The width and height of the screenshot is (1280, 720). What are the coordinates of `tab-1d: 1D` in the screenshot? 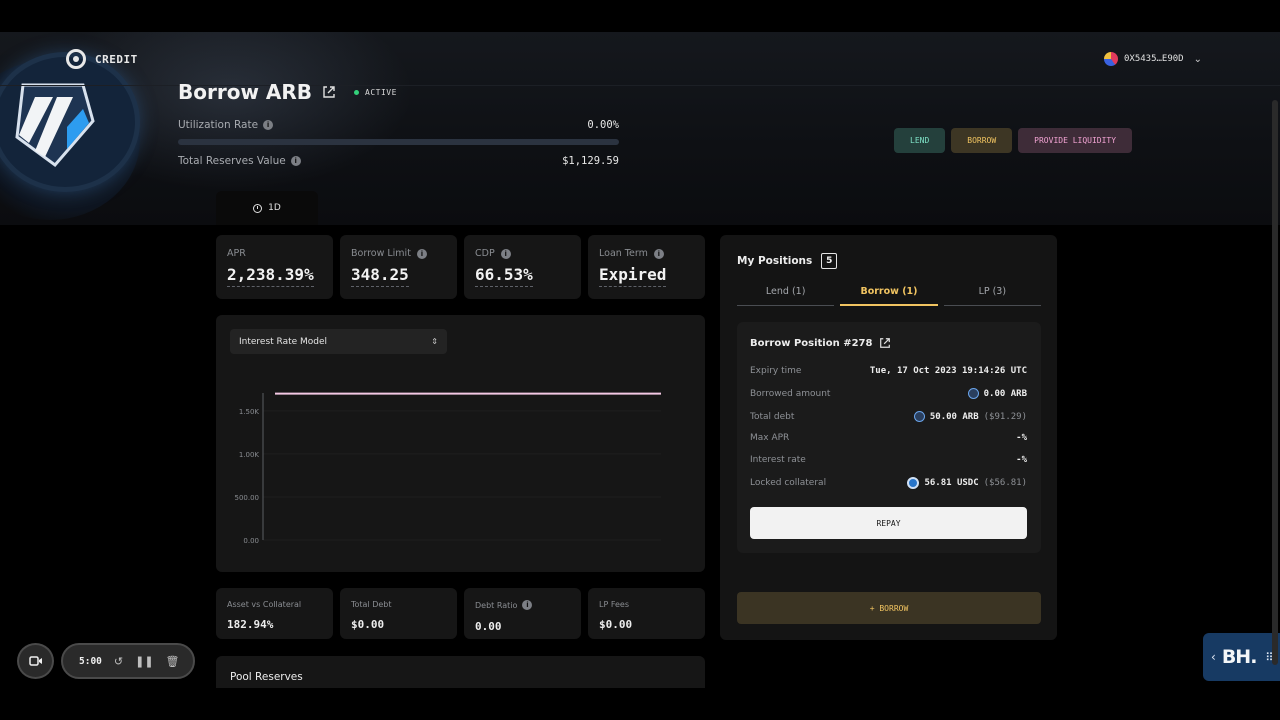 It's located at (267, 208).